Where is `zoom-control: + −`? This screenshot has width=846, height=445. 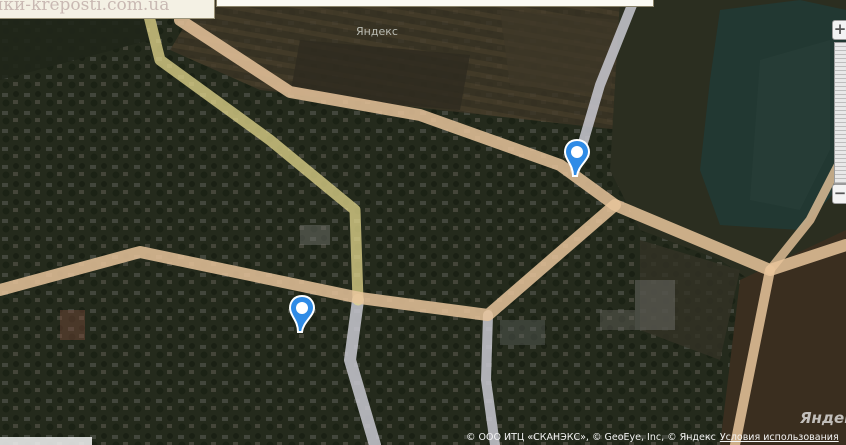
zoom-control: + − is located at coordinates (839, 113).